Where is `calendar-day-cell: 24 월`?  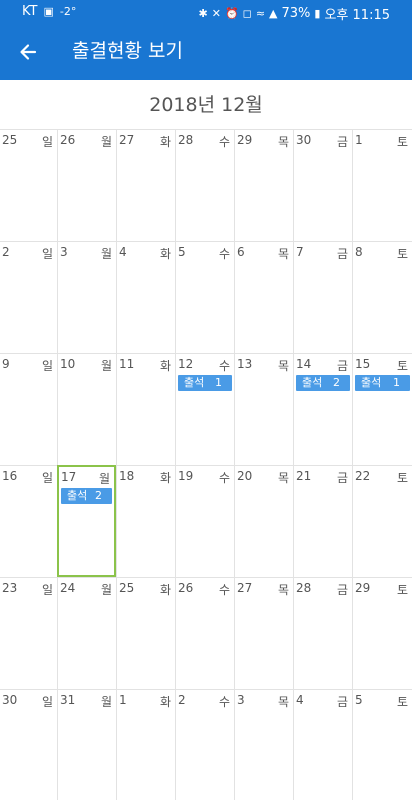
calendar-day-cell: 24 월 is located at coordinates (86, 633).